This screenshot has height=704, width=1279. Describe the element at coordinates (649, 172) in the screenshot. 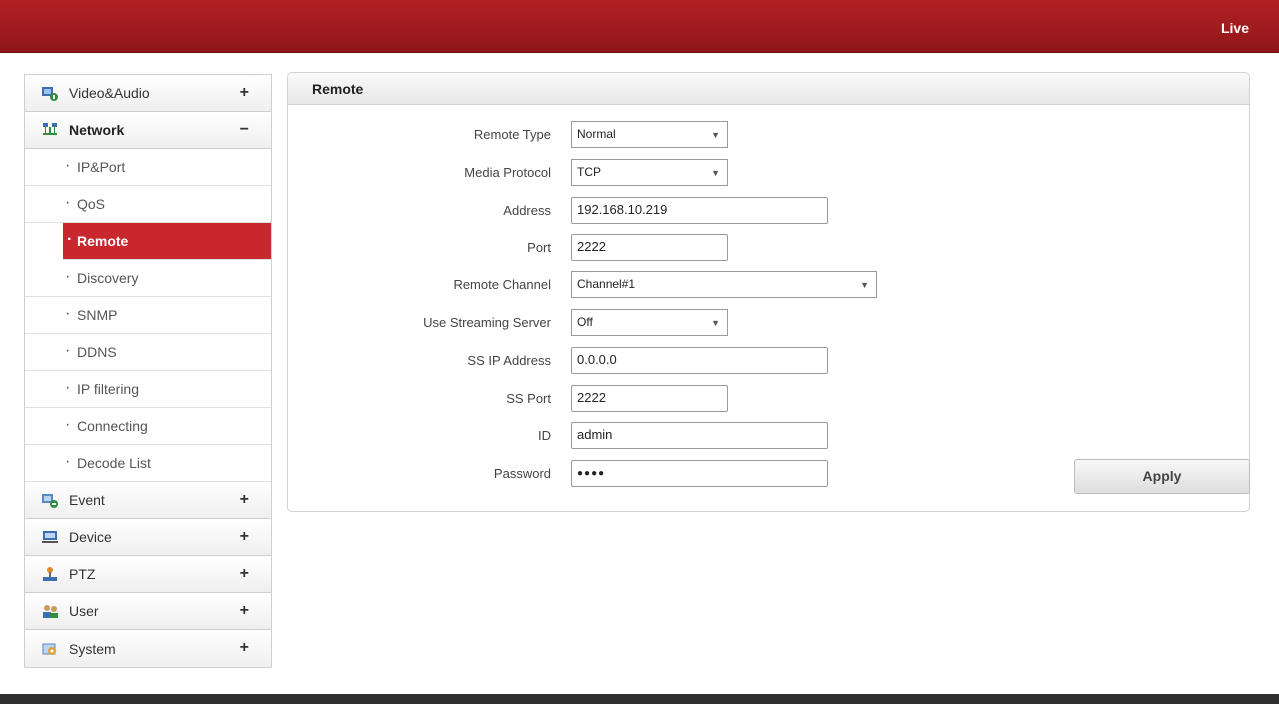

I see `media-protocol-select: TCP ▼` at that location.